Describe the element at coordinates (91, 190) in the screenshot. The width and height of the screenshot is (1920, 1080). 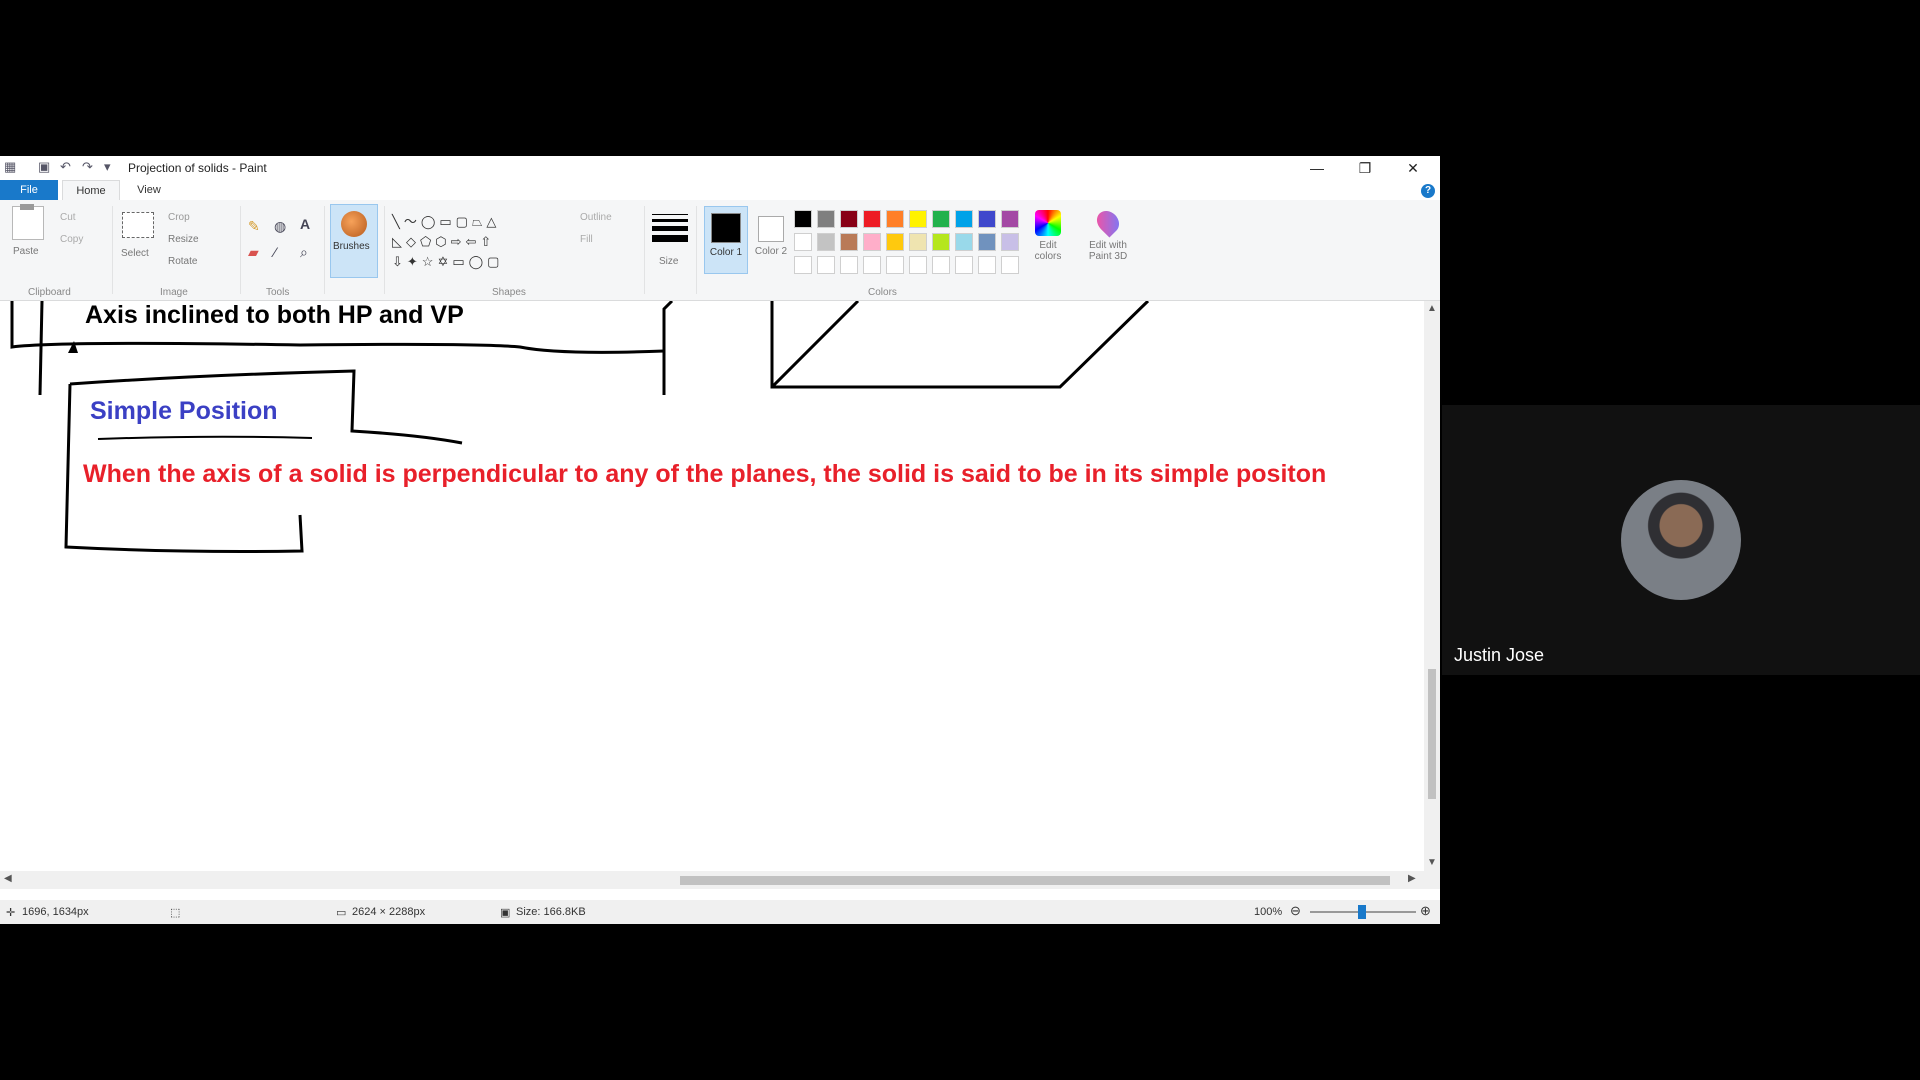
I see `tab-home: Home` at that location.